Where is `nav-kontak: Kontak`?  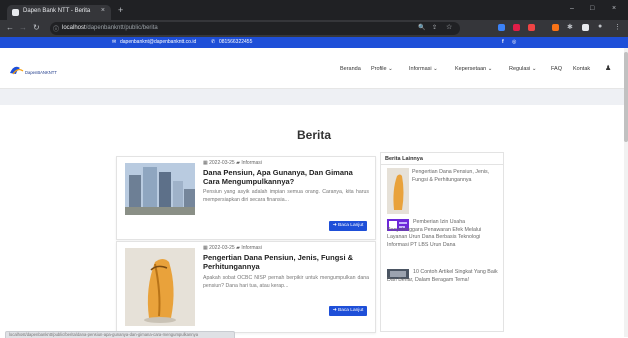
nav-kontak: Kontak is located at coordinates (581, 69).